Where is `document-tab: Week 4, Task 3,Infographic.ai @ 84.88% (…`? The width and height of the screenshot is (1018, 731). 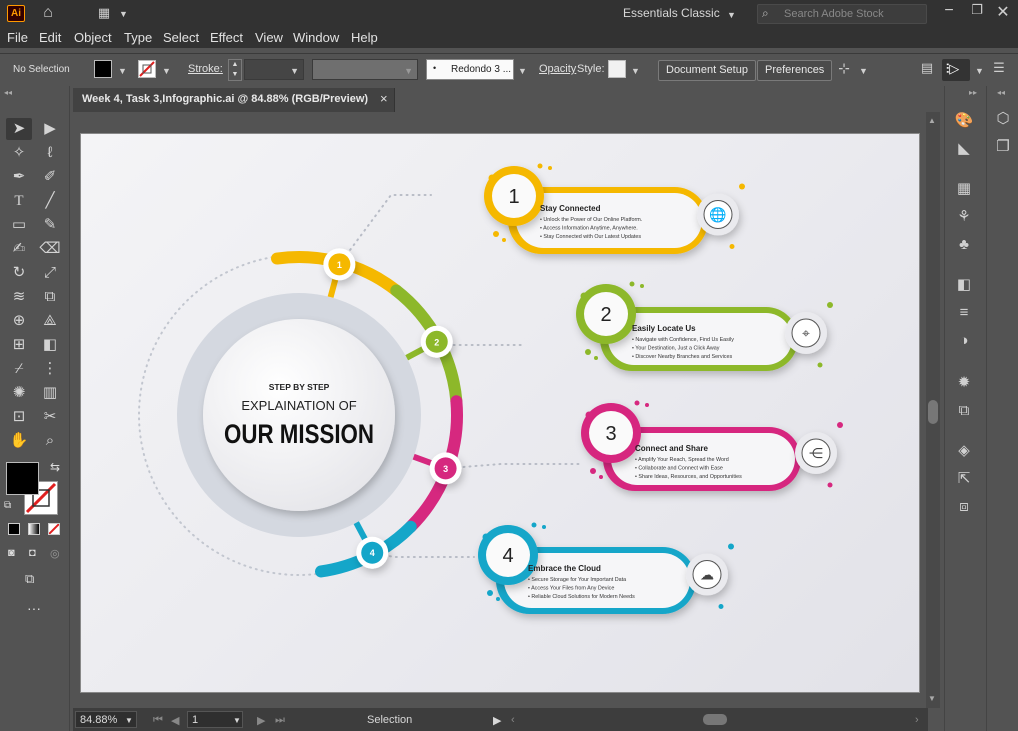 document-tab: Week 4, Task 3,Infographic.ai @ 84.88% (… is located at coordinates (234, 100).